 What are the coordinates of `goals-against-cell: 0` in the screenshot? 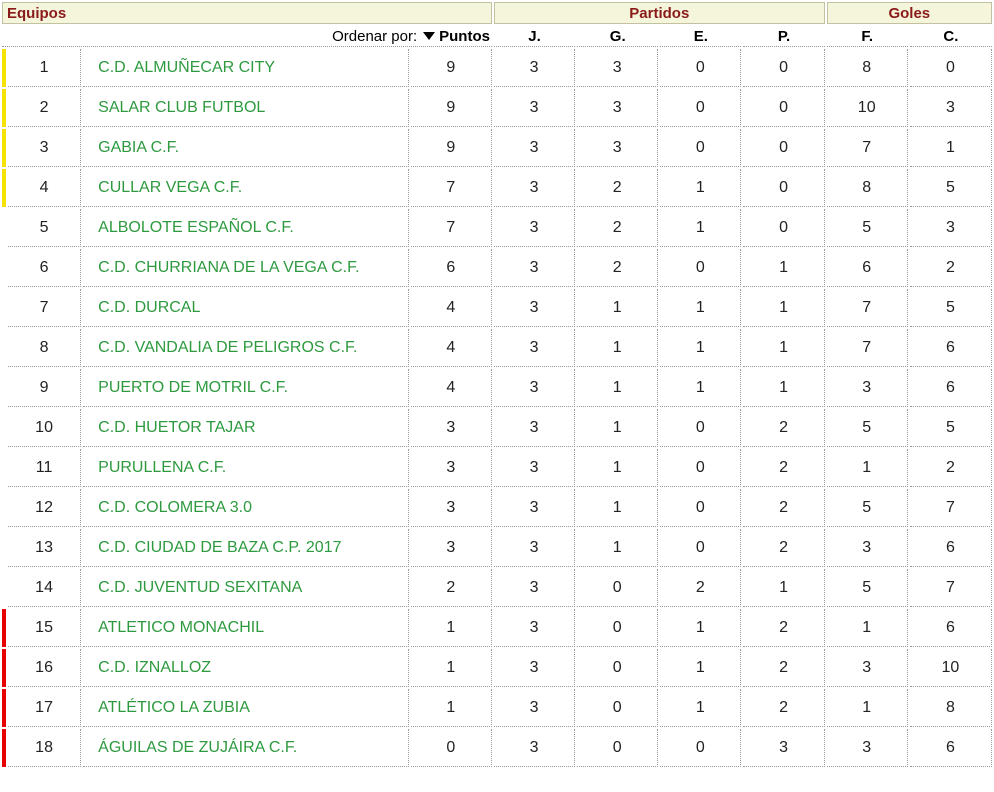 It's located at (950, 68).